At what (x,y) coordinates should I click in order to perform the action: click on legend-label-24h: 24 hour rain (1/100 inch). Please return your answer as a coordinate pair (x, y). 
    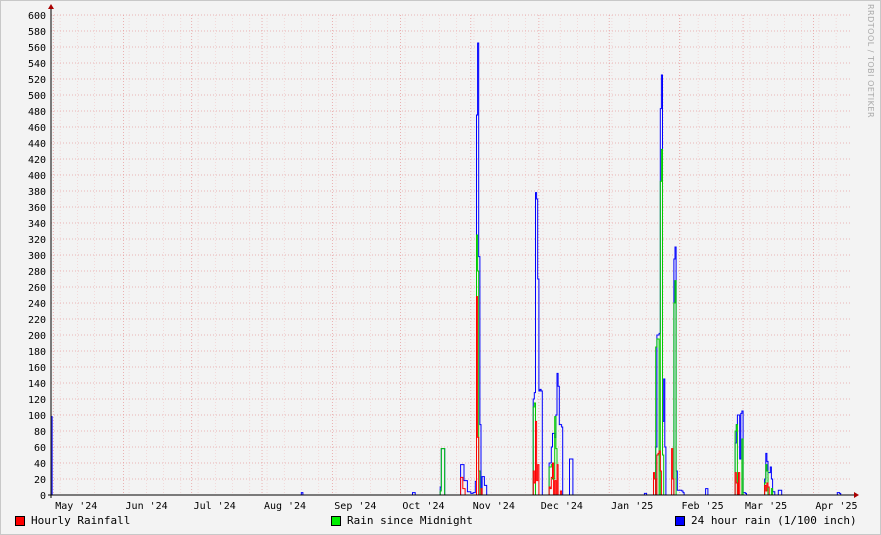
    Looking at the image, I should click on (774, 520).